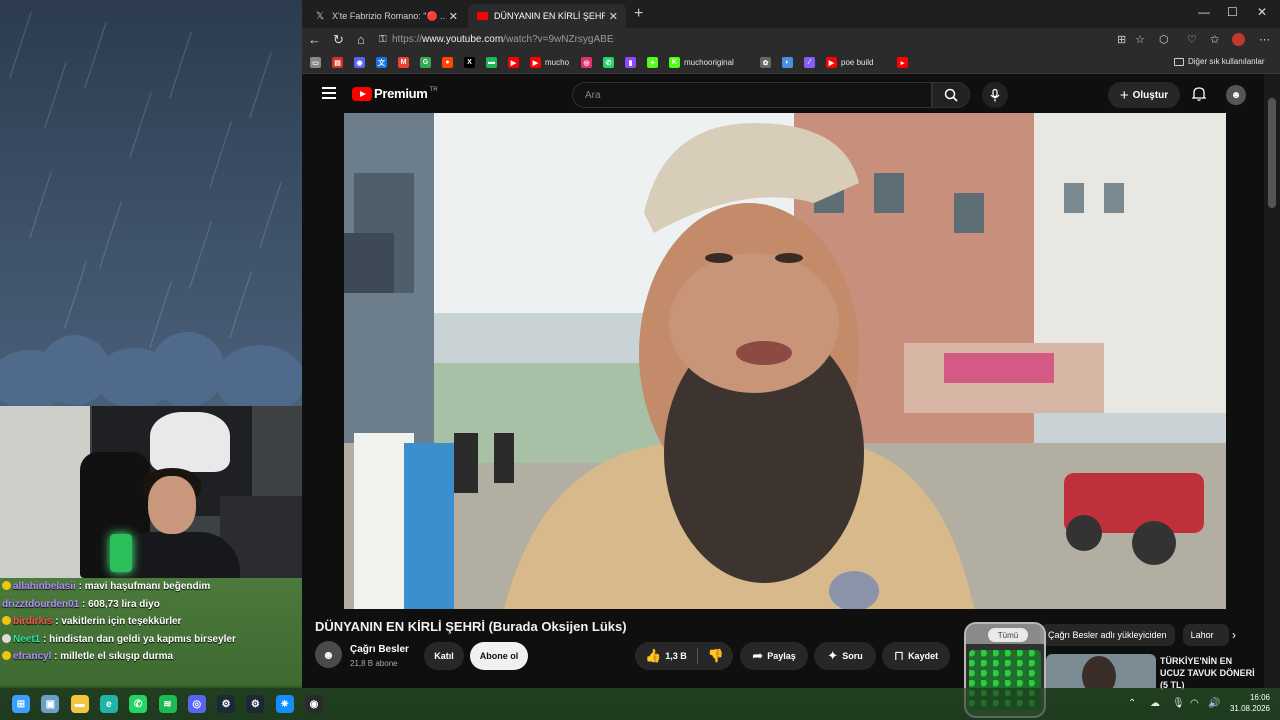 The image size is (1280, 720). What do you see at coordinates (588, 62) in the screenshot?
I see `bookmark-item: ◎` at bounding box center [588, 62].